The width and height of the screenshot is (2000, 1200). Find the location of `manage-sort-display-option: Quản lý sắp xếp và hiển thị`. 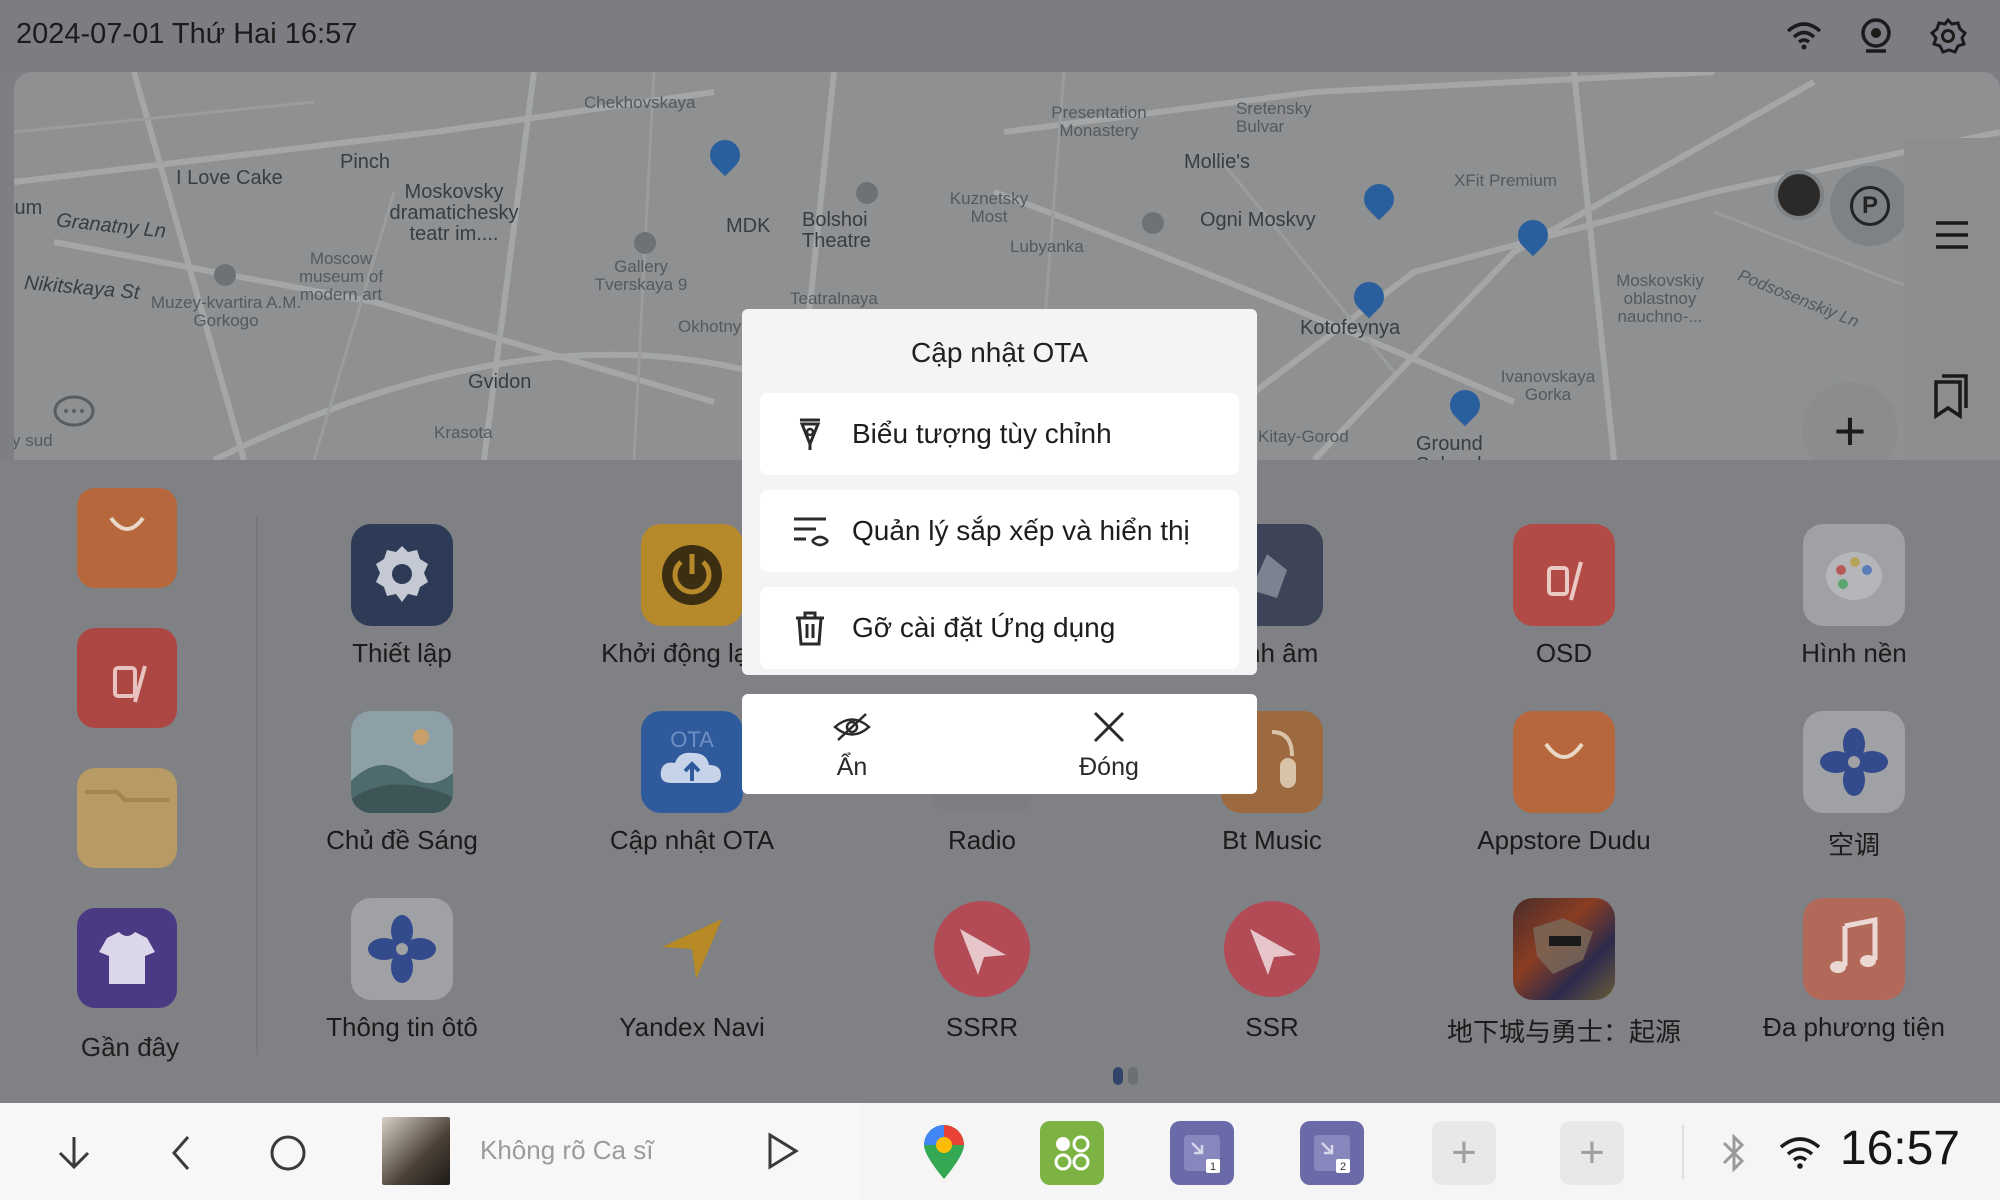

manage-sort-display-option: Quản lý sắp xếp và hiển thị is located at coordinates (999, 531).